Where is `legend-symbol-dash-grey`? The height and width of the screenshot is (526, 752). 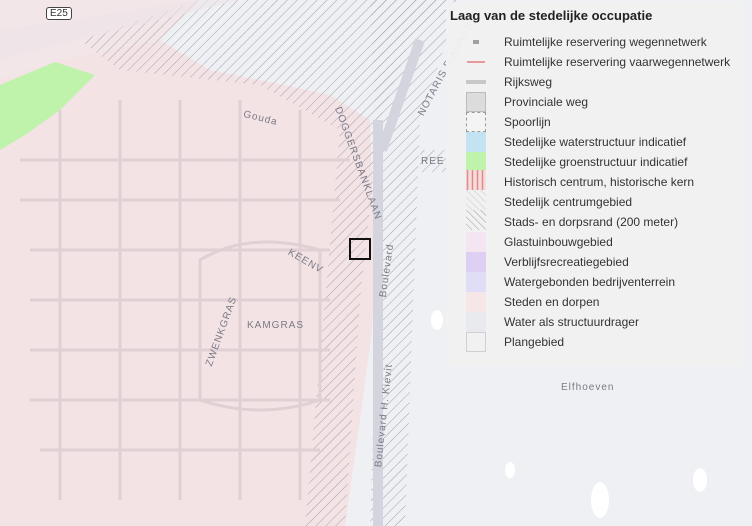 legend-symbol-dash-grey is located at coordinates (476, 42).